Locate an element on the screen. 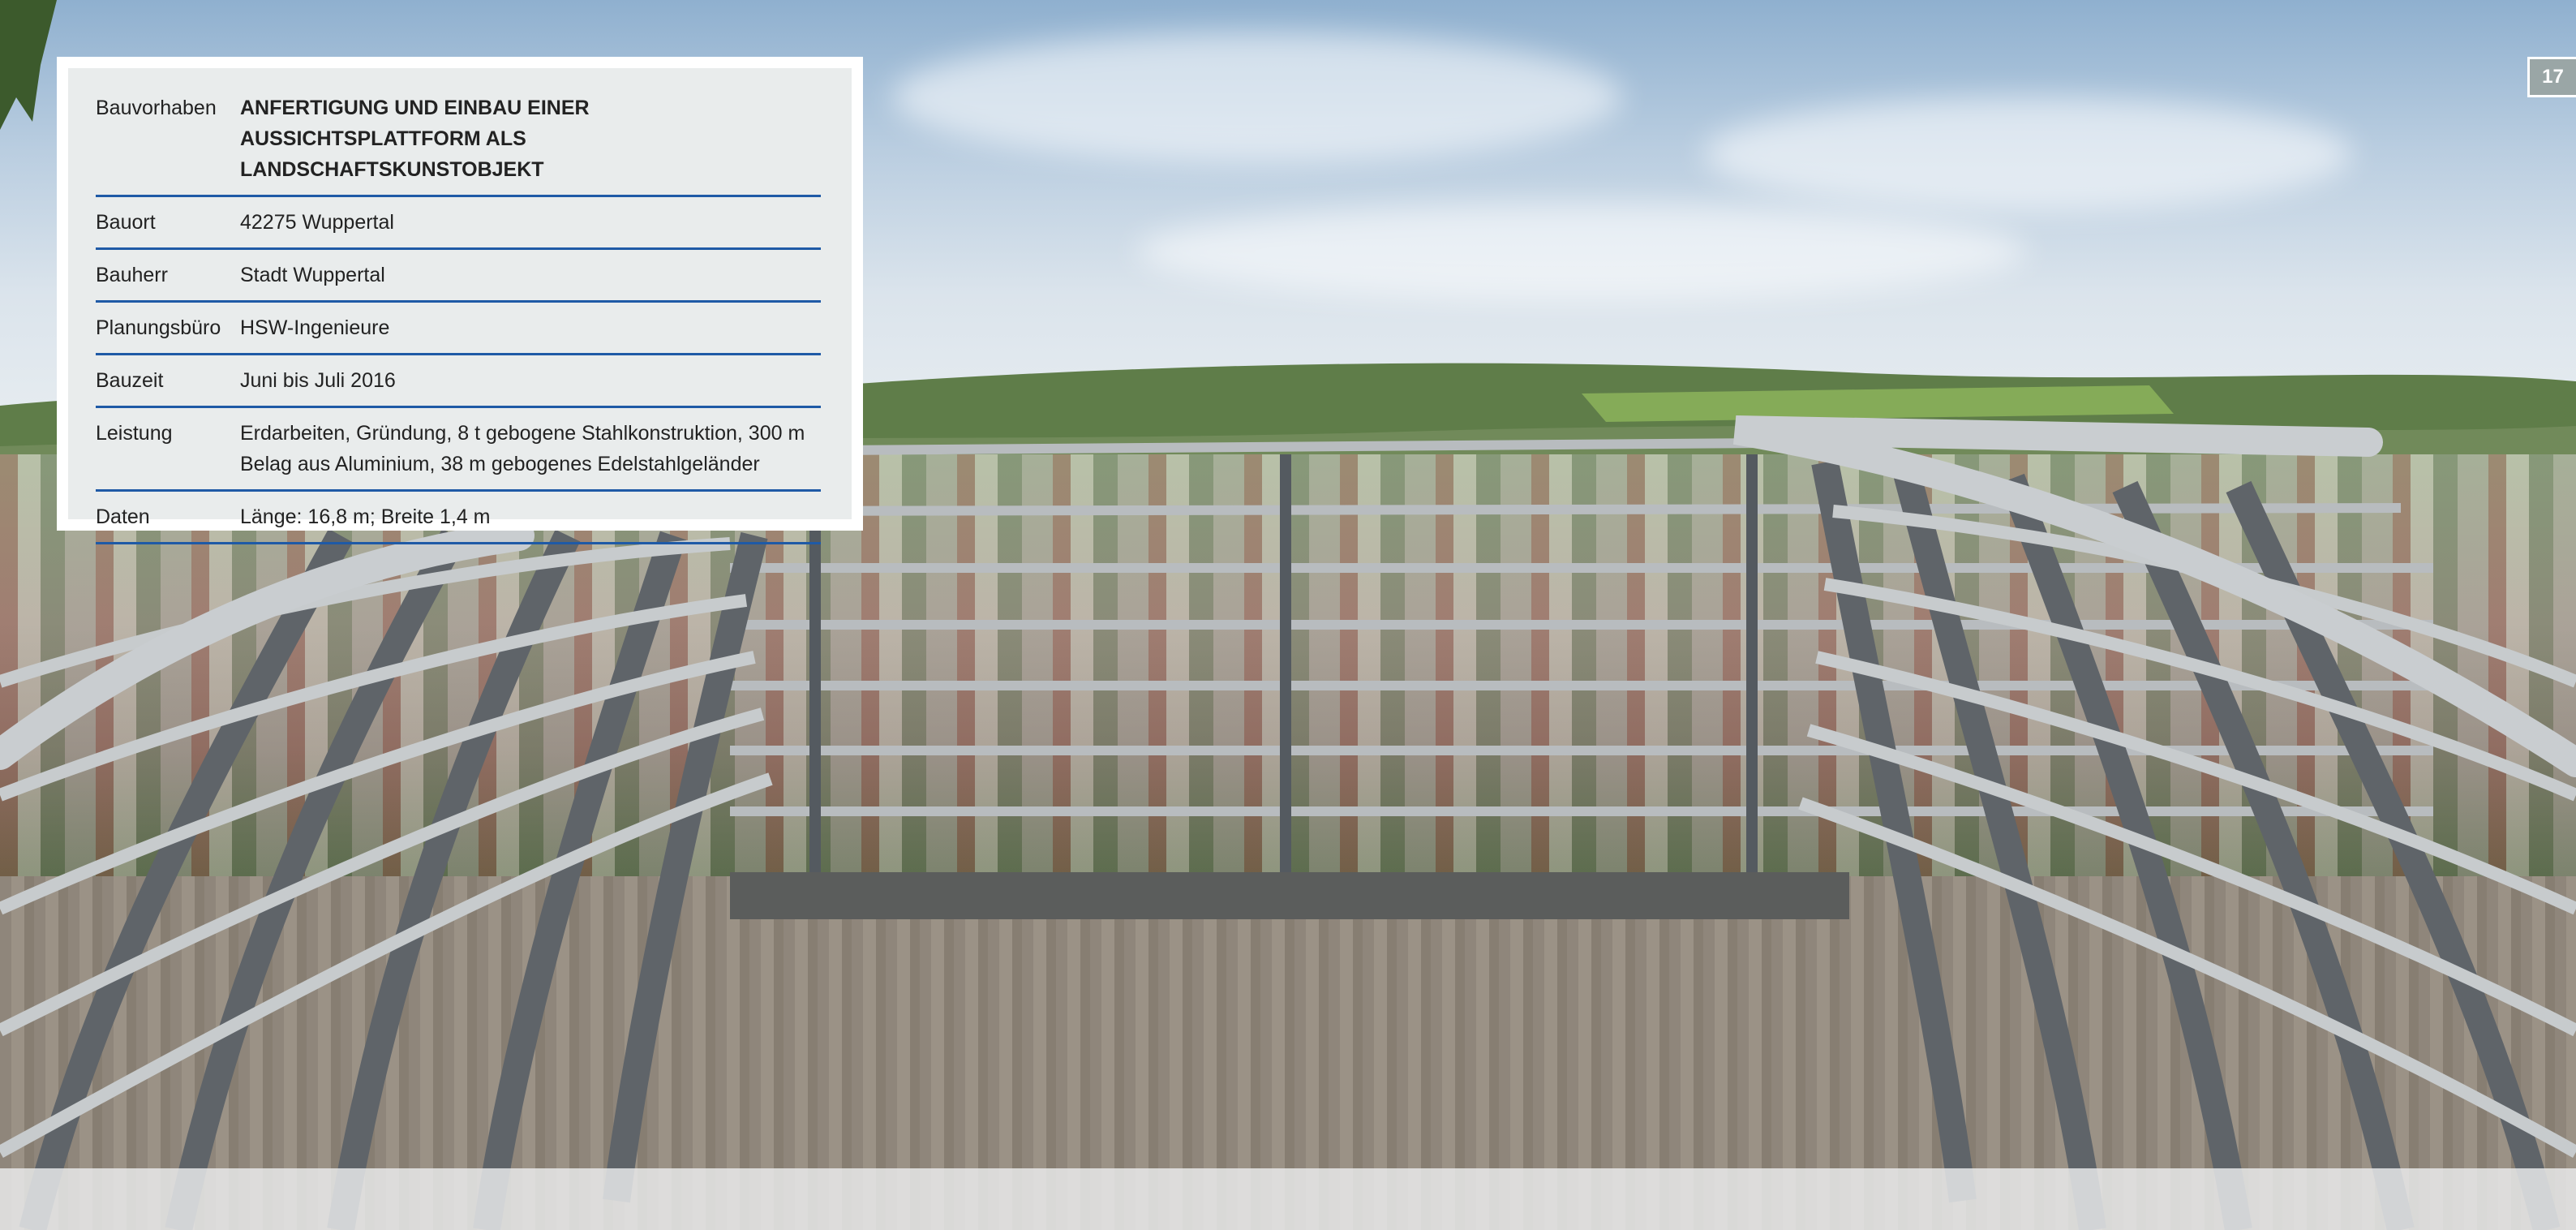 This screenshot has height=1230, width=2576. row-label: Bauort is located at coordinates (126, 222).